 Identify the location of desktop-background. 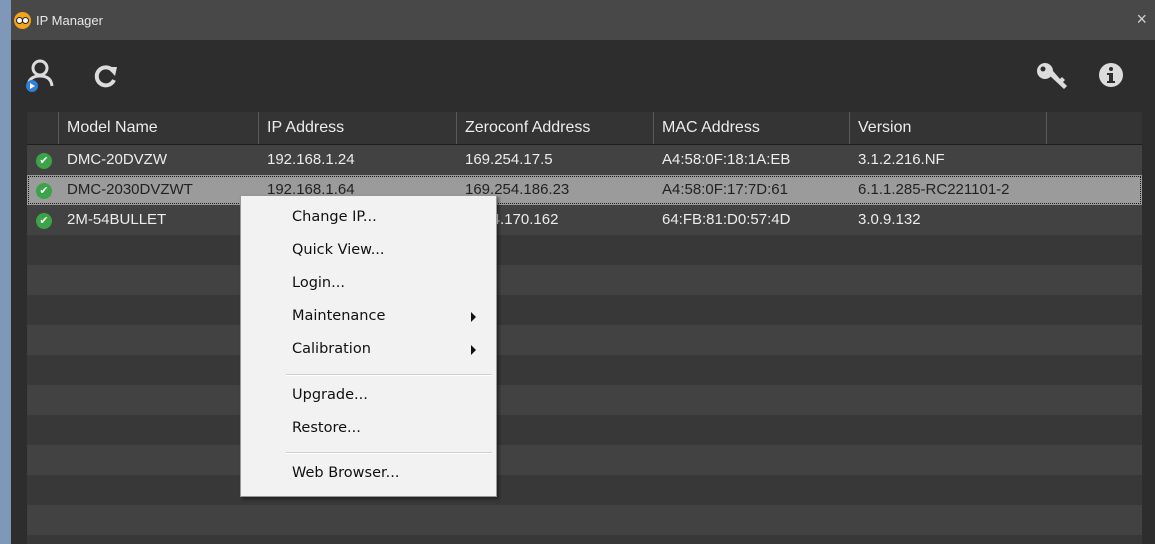
(5, 272).